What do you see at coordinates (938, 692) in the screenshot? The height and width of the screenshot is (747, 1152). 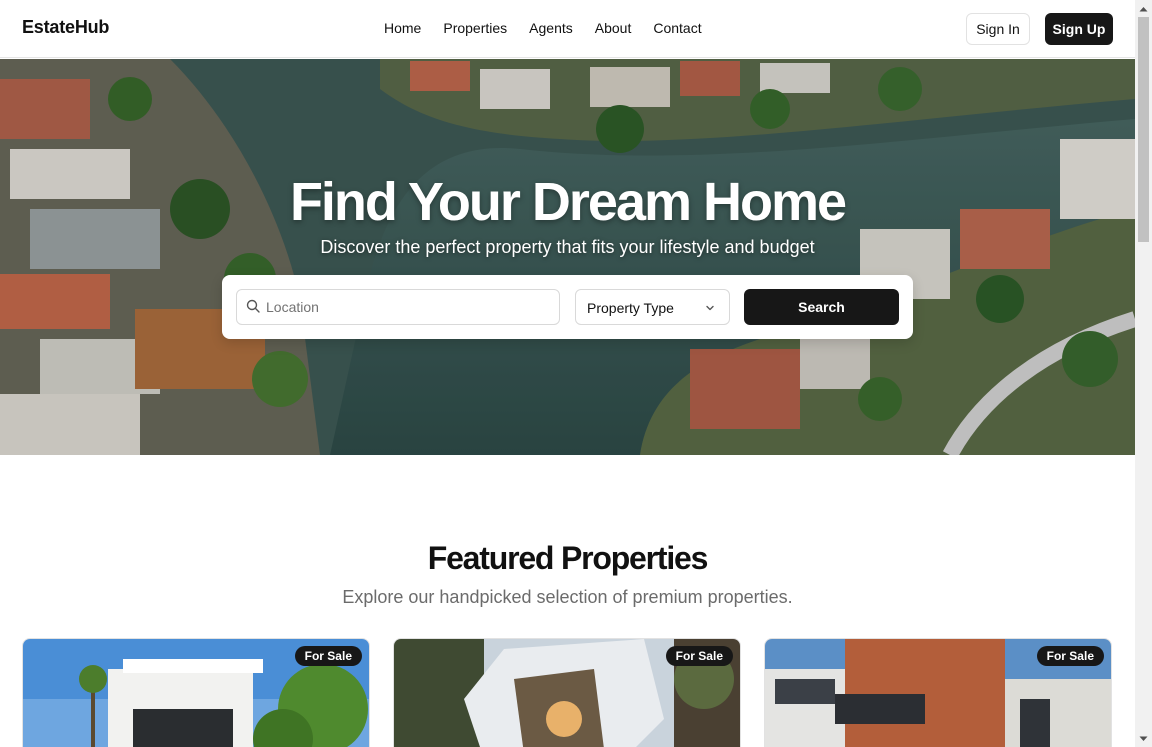 I see `property-card-3: For Sale` at bounding box center [938, 692].